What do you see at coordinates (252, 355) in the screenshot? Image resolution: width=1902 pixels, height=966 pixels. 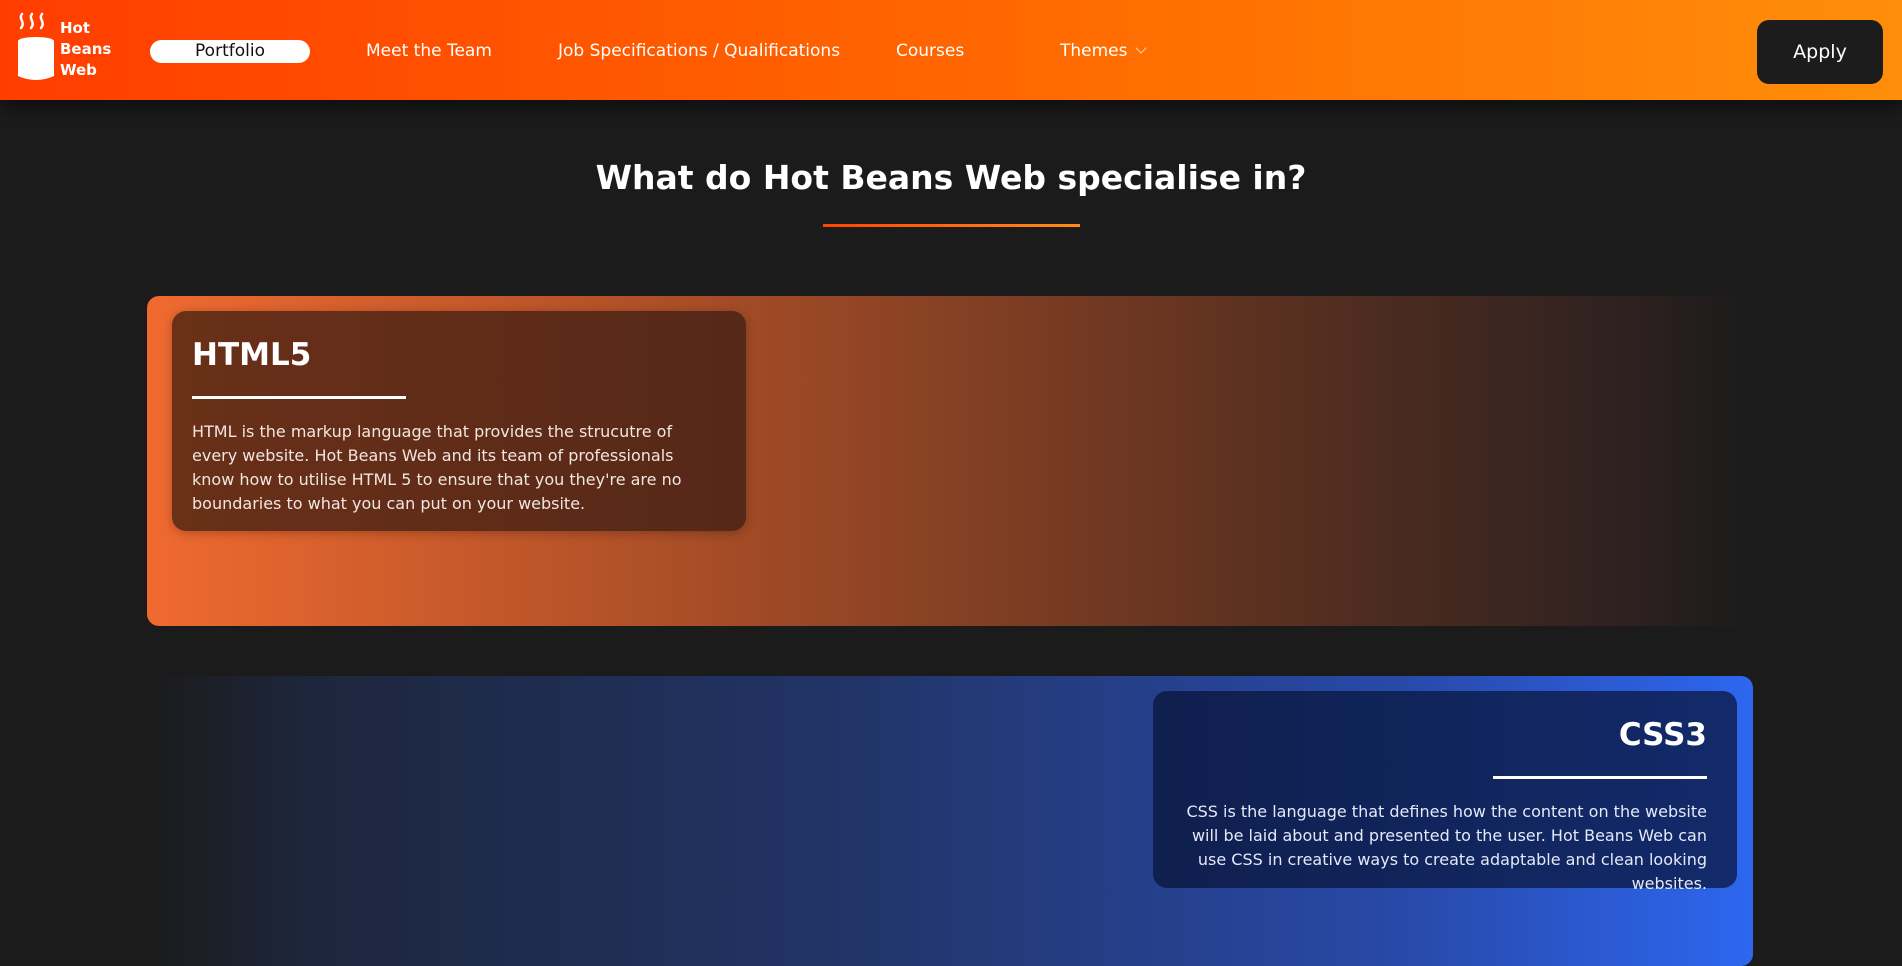 I see `feature-card-title: HTML5` at bounding box center [252, 355].